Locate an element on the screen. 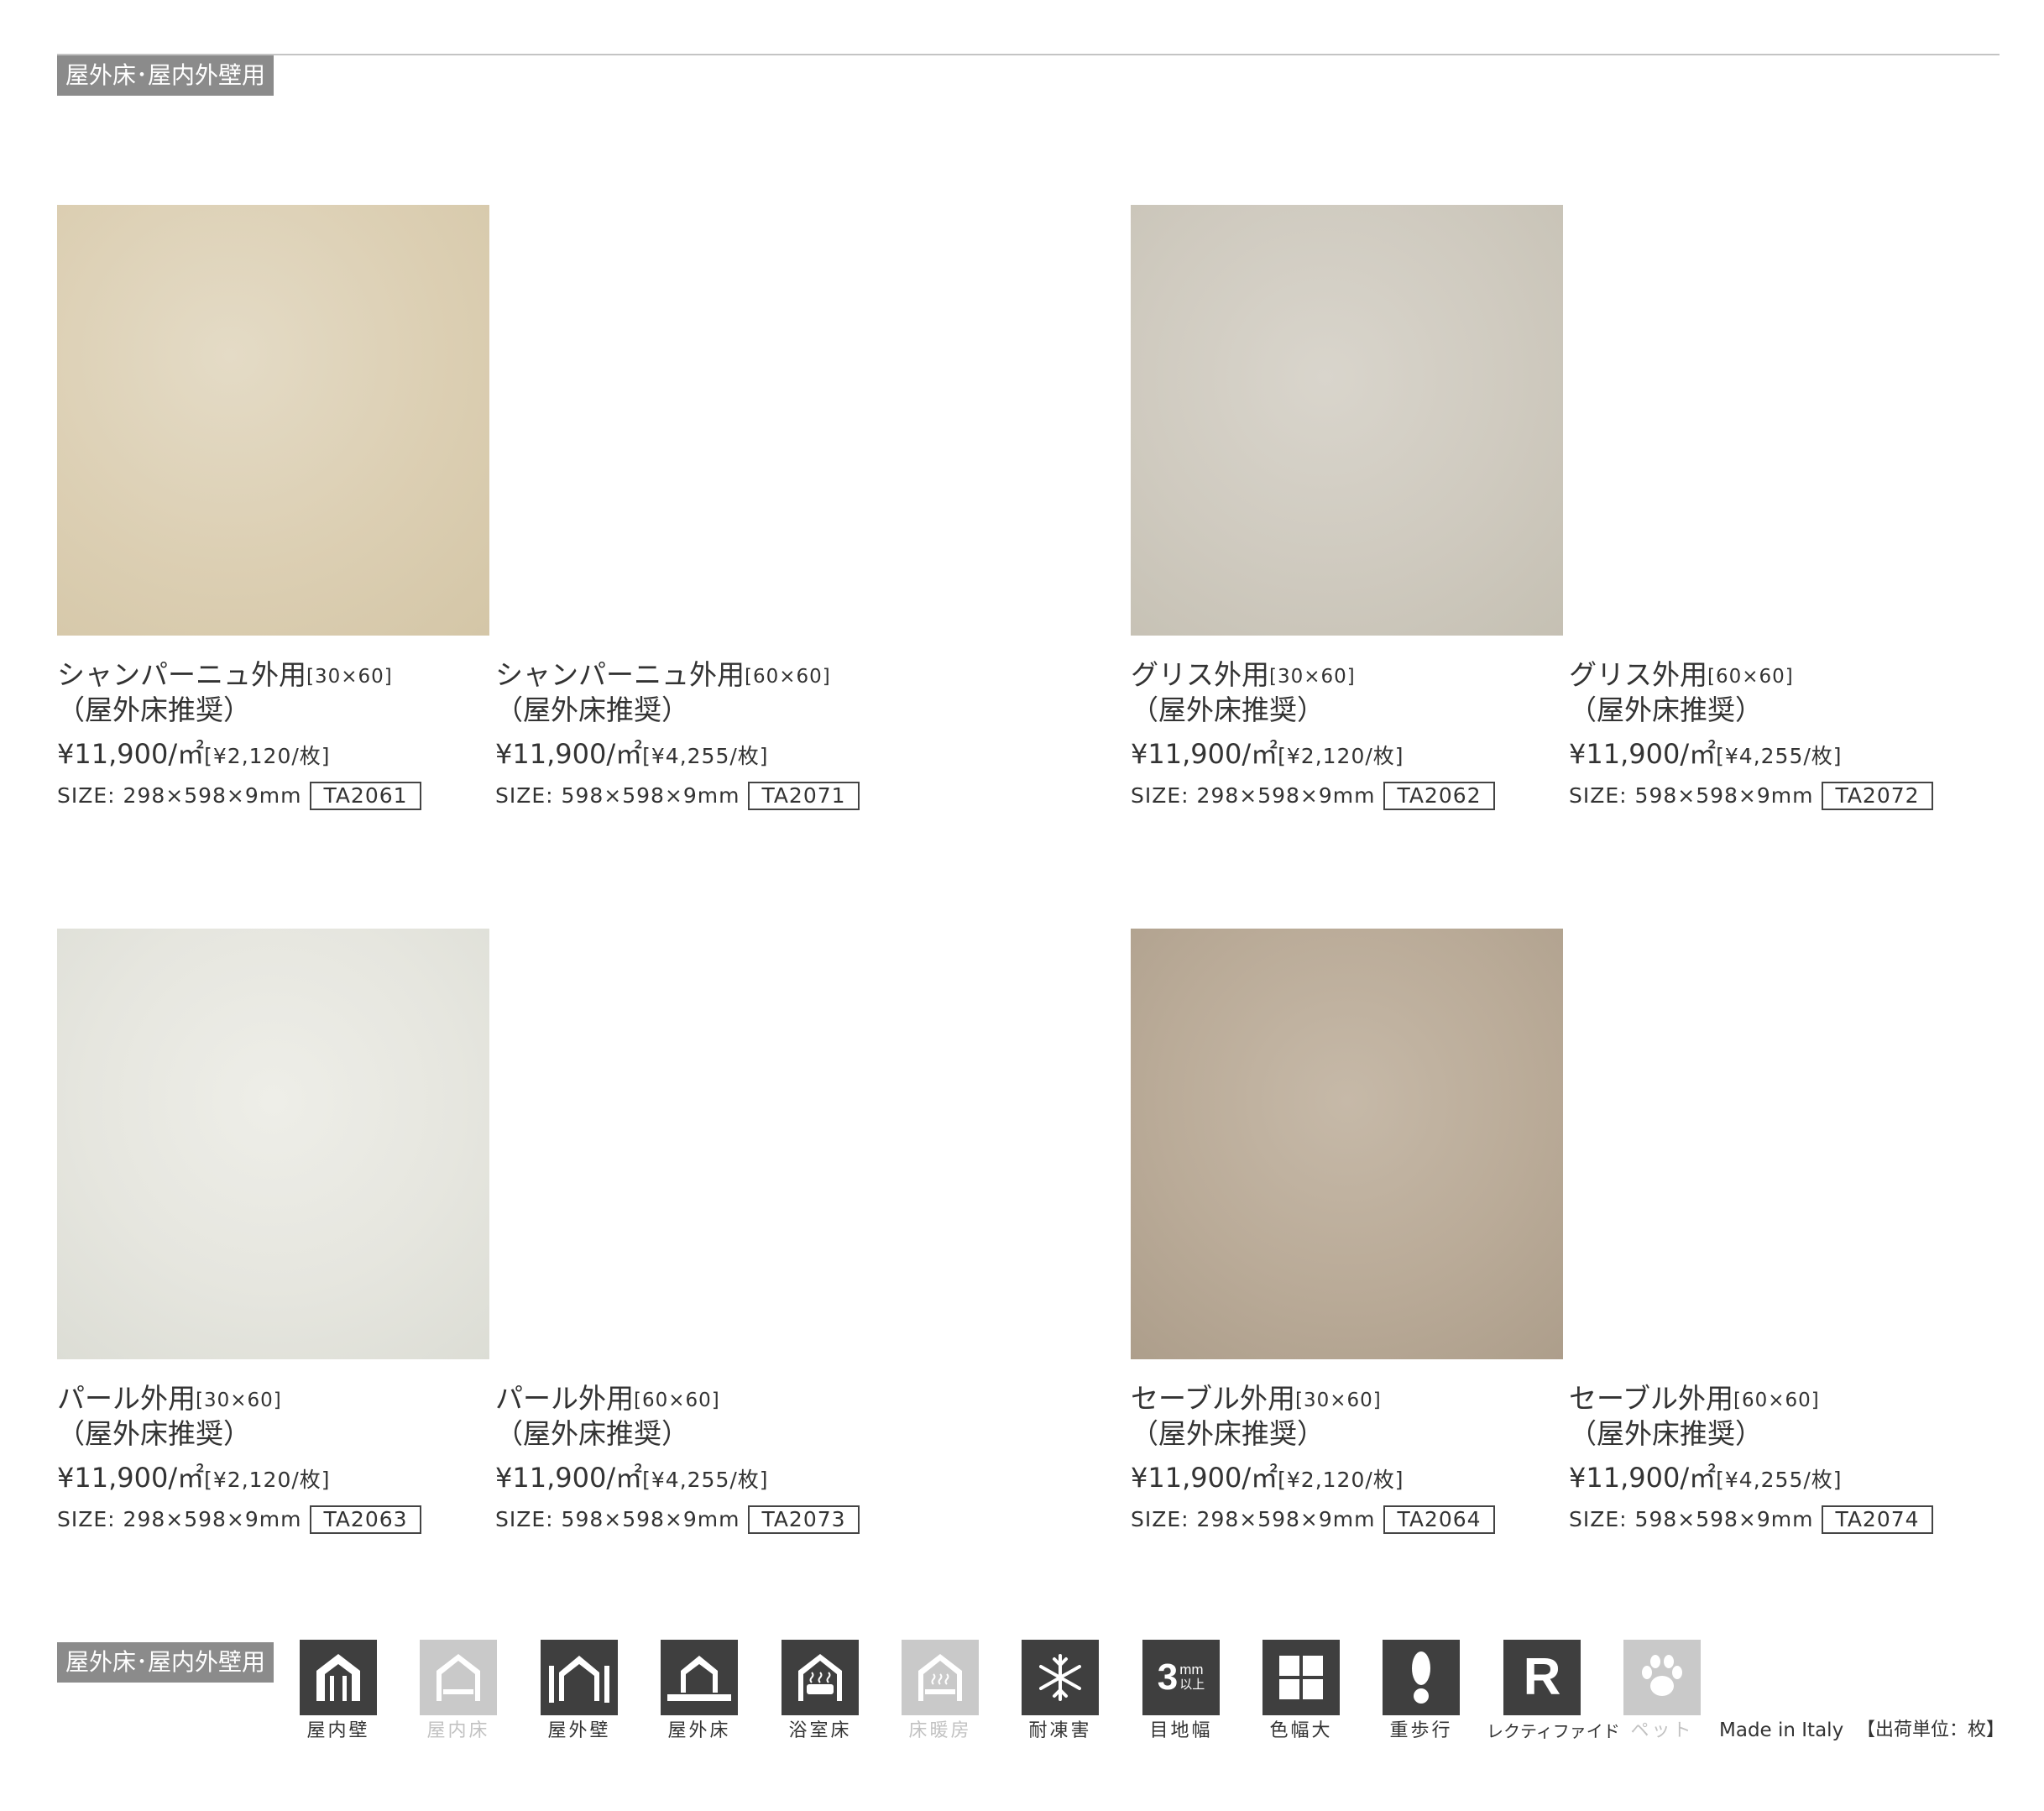  product-spec-line: SIZE: 598×598×9mm TA2074 is located at coordinates (1779, 1519).